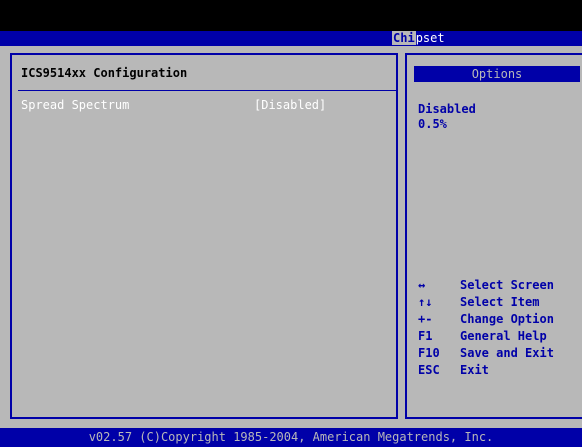 The image size is (582, 447). What do you see at coordinates (507, 353) in the screenshot?
I see `help-desc: Save and Exit` at bounding box center [507, 353].